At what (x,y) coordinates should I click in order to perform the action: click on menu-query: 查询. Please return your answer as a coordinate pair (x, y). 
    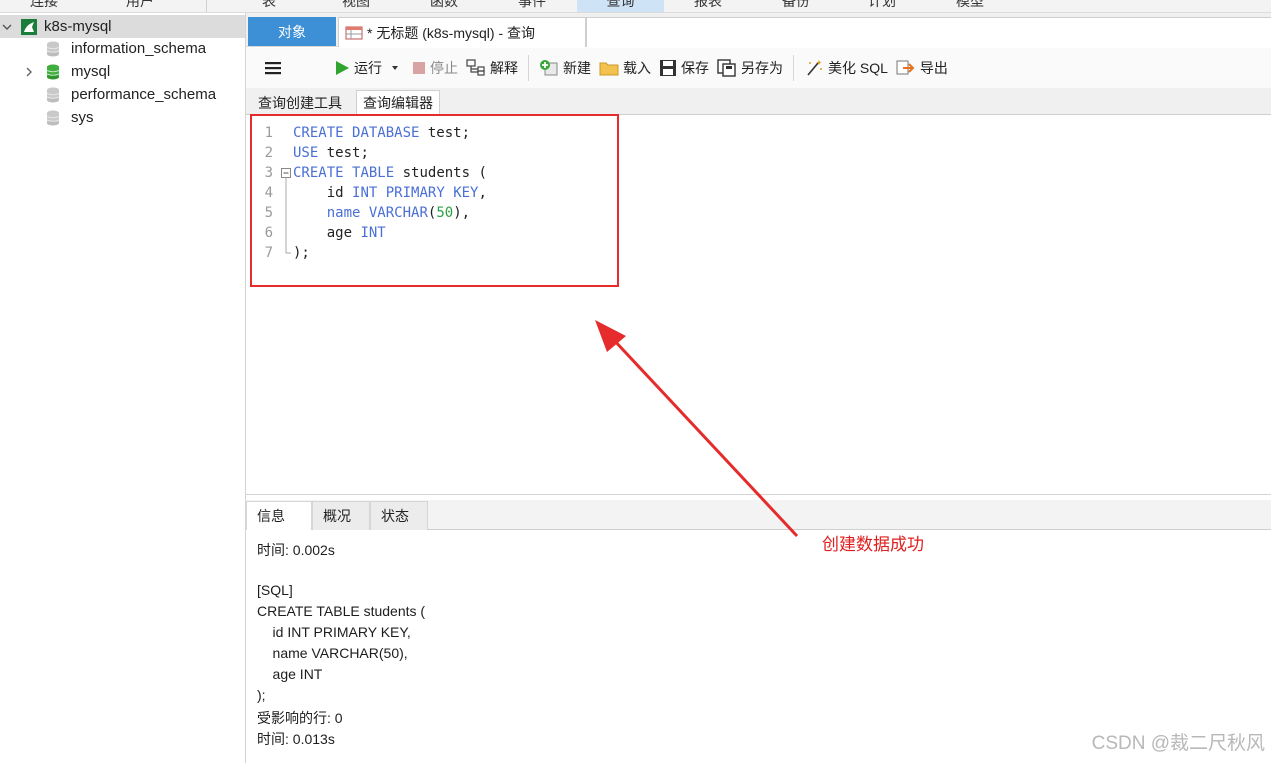
    Looking at the image, I should click on (620, 6).